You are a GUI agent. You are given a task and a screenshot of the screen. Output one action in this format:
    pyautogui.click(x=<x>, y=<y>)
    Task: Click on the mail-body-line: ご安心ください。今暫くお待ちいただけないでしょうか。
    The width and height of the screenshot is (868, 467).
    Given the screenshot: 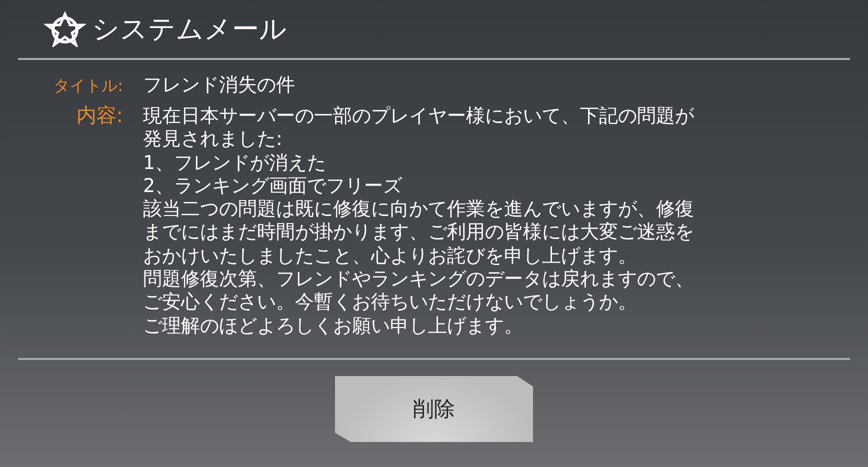 What is the action you would take?
    pyautogui.click(x=390, y=303)
    